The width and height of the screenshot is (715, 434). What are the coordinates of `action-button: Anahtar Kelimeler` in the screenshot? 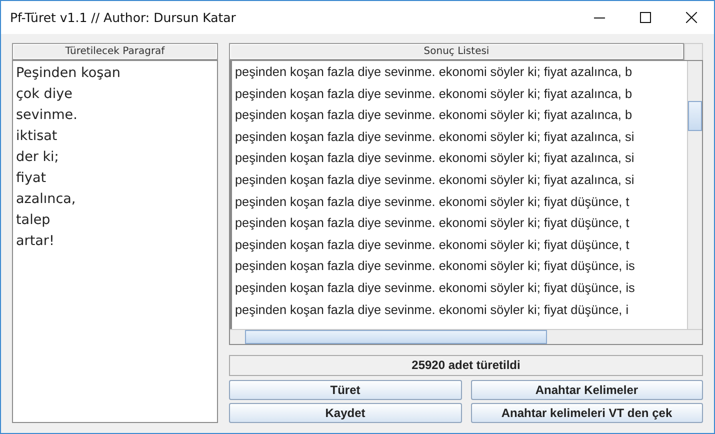 It's located at (586, 390).